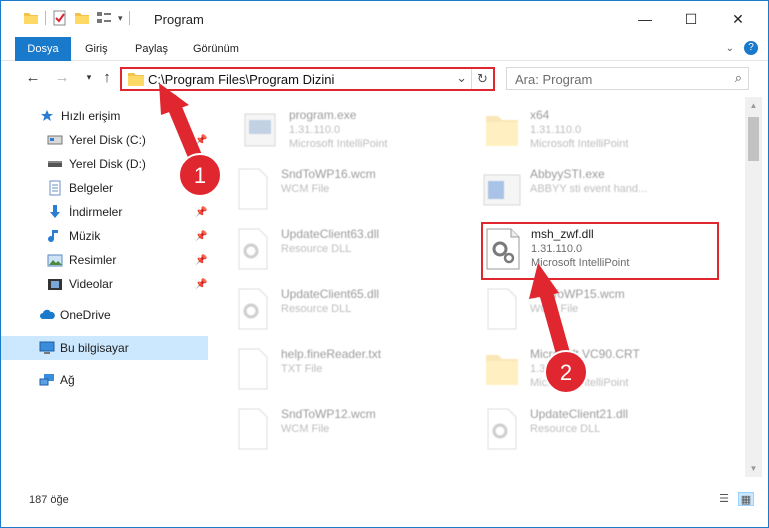  I want to click on dll-icon, so click(502, 429).